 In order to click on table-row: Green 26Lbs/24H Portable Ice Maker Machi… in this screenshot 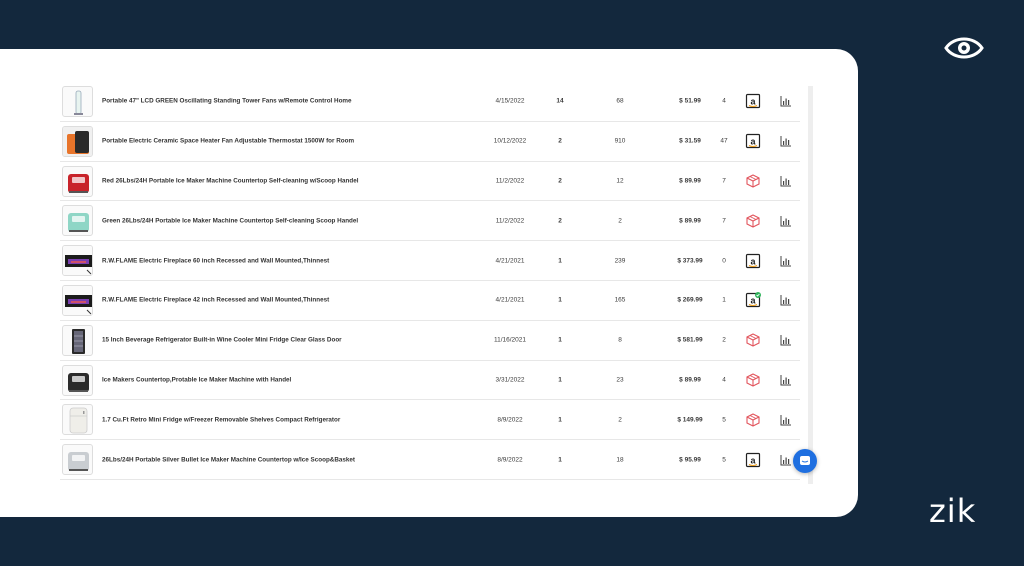, I will do `click(430, 221)`.